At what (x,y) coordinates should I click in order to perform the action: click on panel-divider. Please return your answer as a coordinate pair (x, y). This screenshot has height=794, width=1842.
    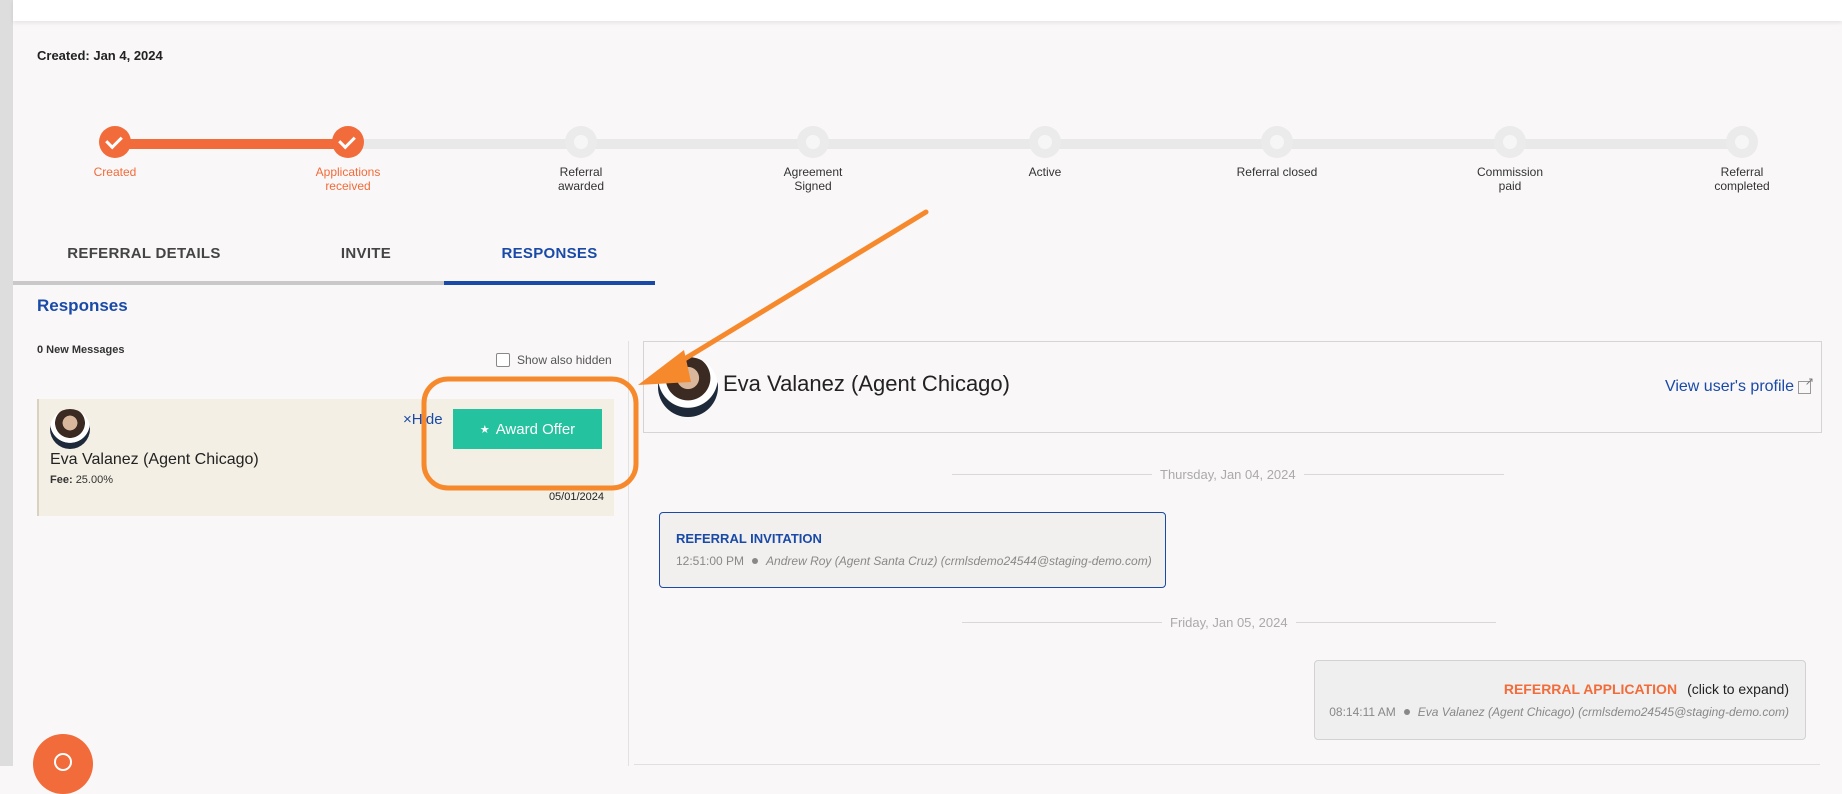
    Looking at the image, I should click on (628, 553).